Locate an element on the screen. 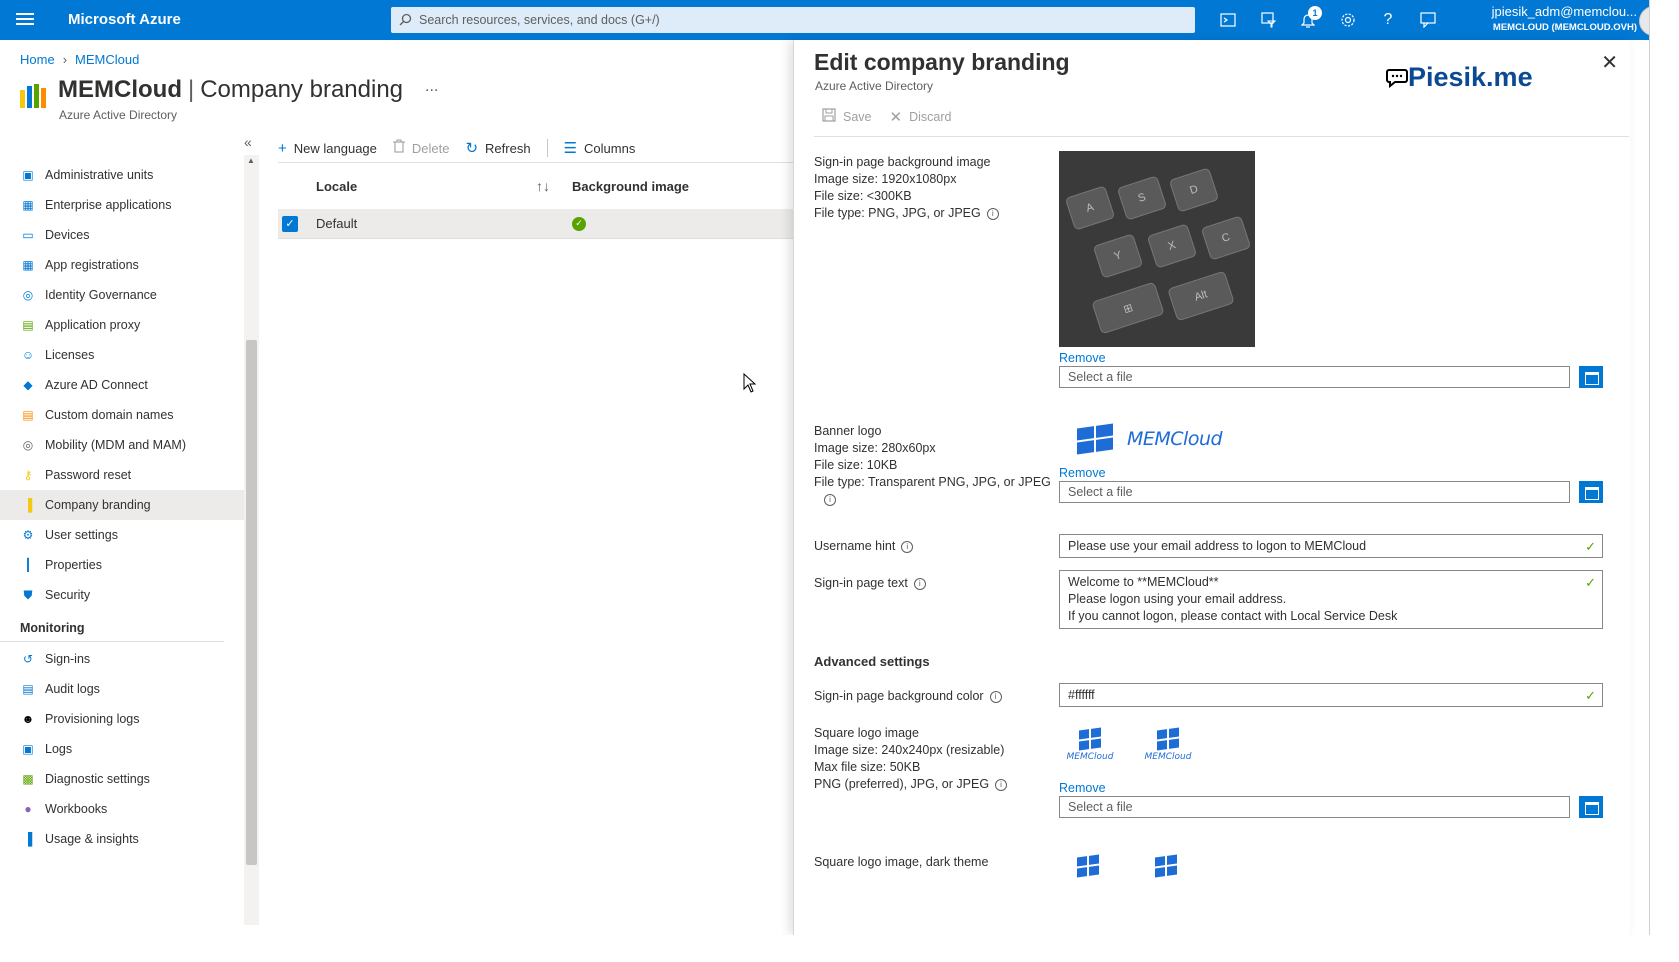 This screenshot has height=962, width=1679. delete-label: Delete is located at coordinates (430, 148).